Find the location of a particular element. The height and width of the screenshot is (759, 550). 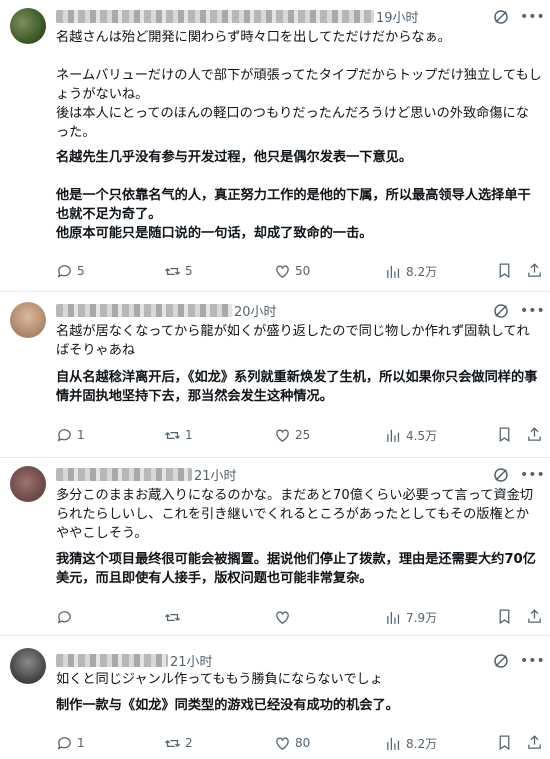

like-count: 50 is located at coordinates (303, 271).